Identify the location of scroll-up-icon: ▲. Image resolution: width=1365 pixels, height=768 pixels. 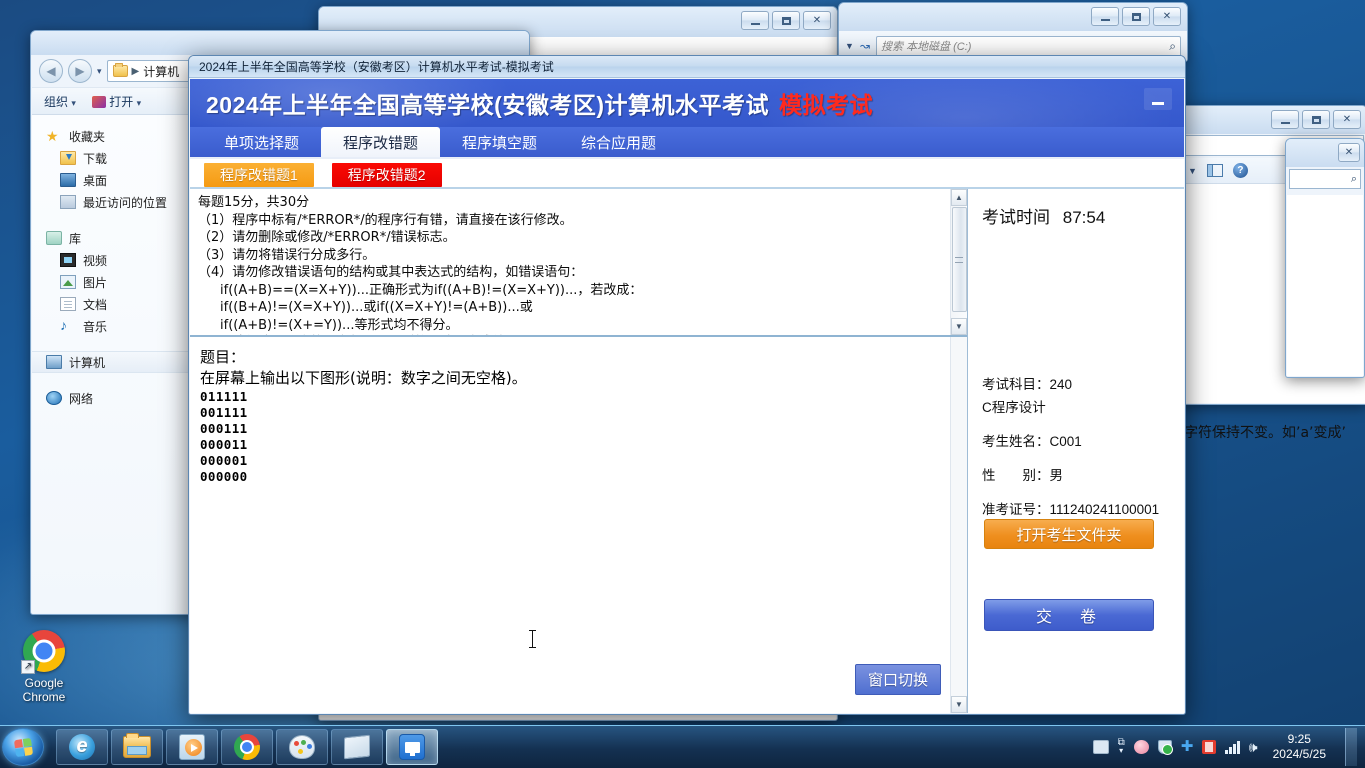
(959, 197).